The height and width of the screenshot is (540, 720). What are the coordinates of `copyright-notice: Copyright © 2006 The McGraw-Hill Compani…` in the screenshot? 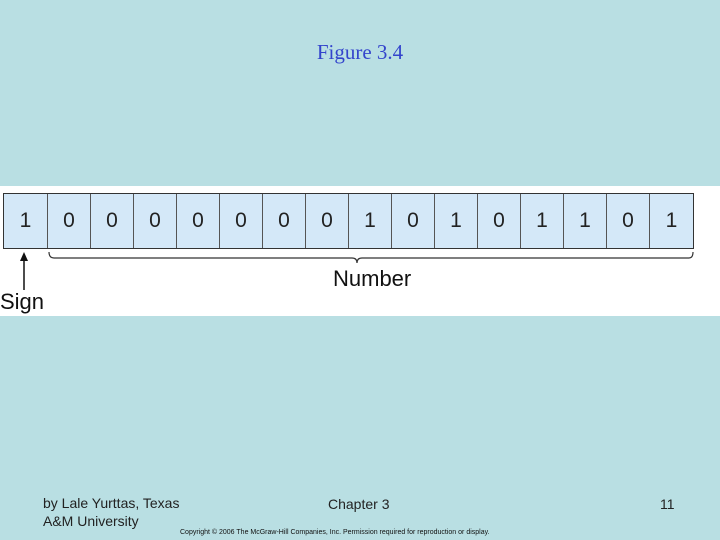 It's located at (335, 532).